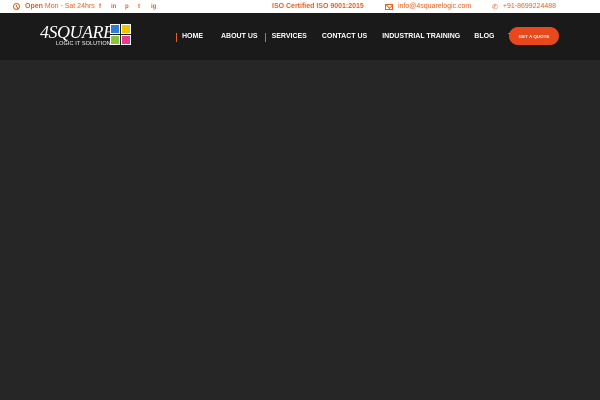 This screenshot has width=600, height=400. What do you see at coordinates (389, 6) in the screenshot?
I see `mail-icon` at bounding box center [389, 6].